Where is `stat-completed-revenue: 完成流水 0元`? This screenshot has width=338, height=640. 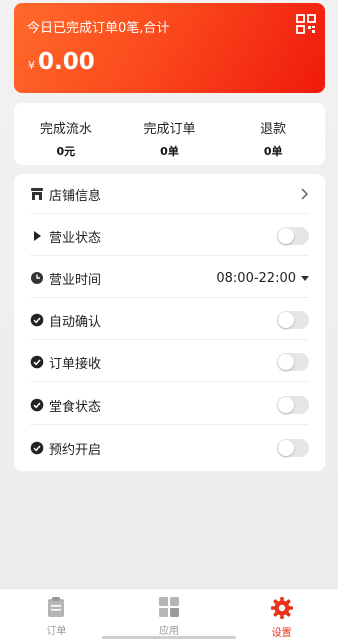 stat-completed-revenue: 完成流水 0元 is located at coordinates (66, 134).